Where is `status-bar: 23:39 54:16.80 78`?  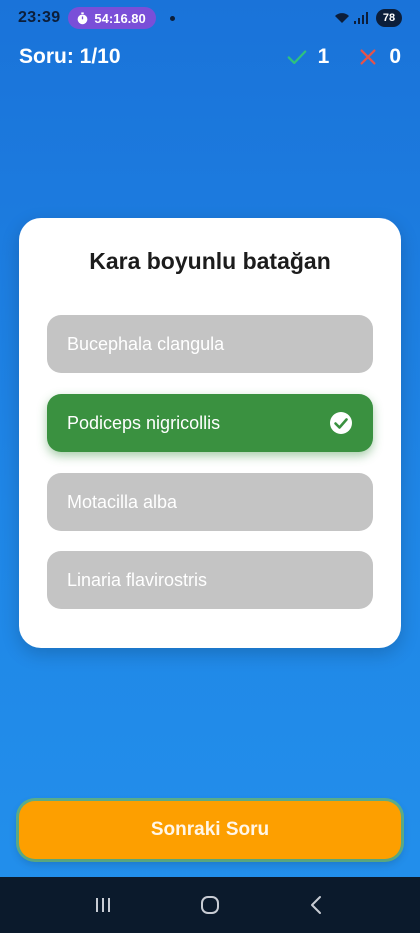 status-bar: 23:39 54:16.80 78 is located at coordinates (210, 18).